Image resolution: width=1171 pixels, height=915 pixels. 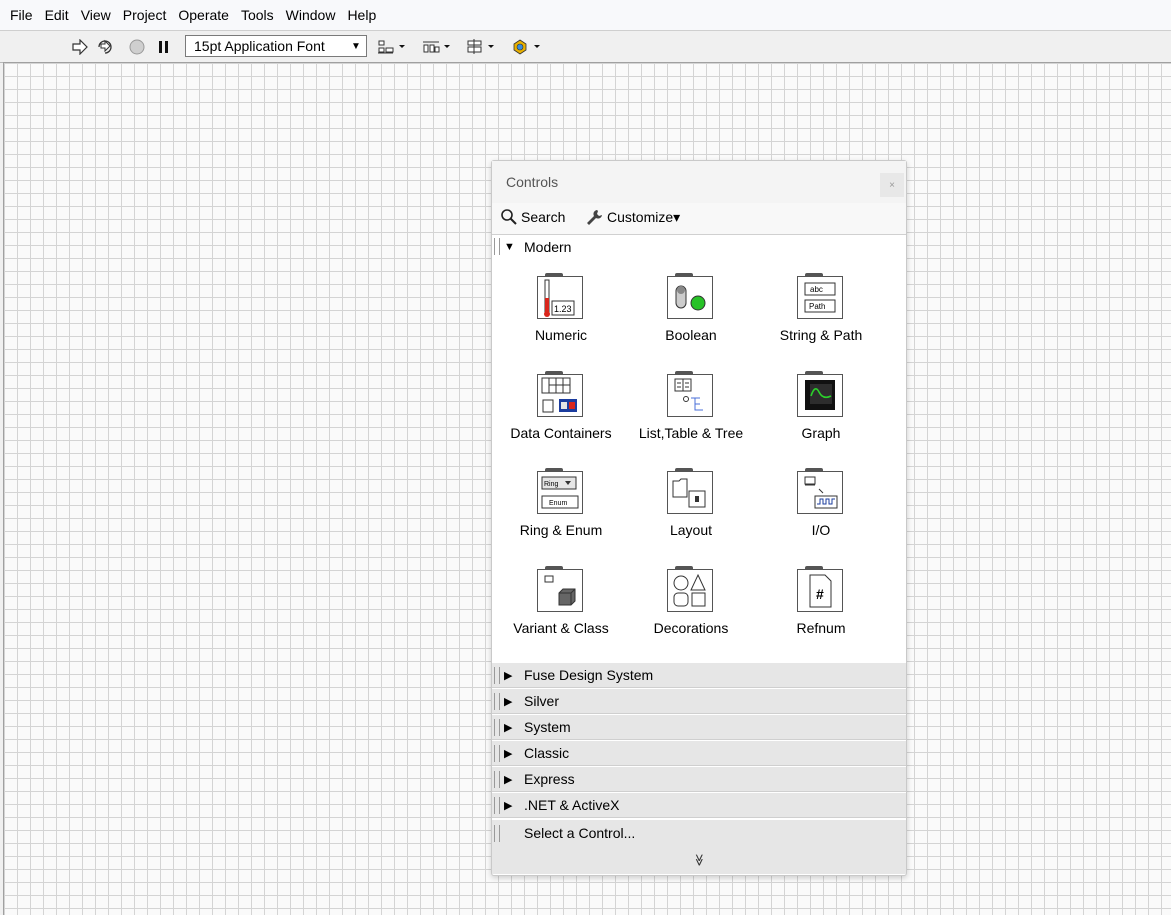 I want to click on svg-text: Path, so click(x=817, y=306).